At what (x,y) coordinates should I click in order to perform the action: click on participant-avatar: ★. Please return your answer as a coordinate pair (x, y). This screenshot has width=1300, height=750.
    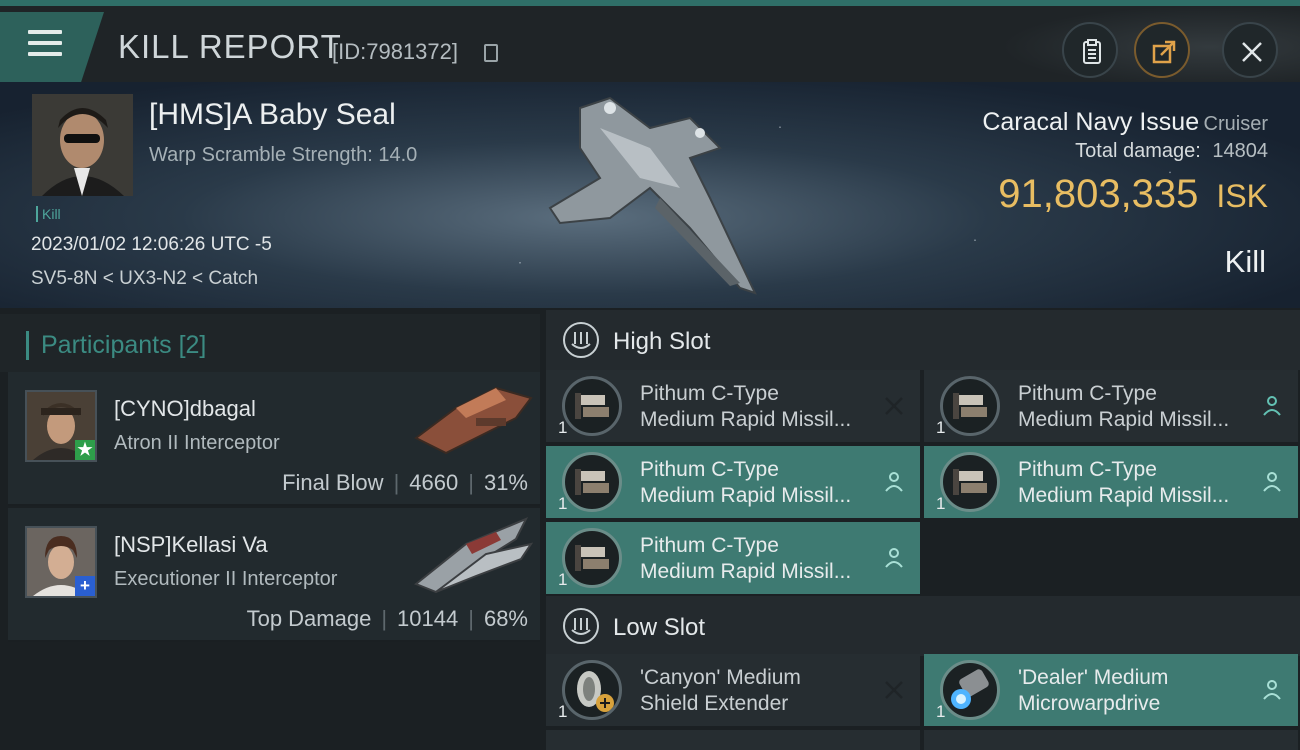
    Looking at the image, I should click on (61, 426).